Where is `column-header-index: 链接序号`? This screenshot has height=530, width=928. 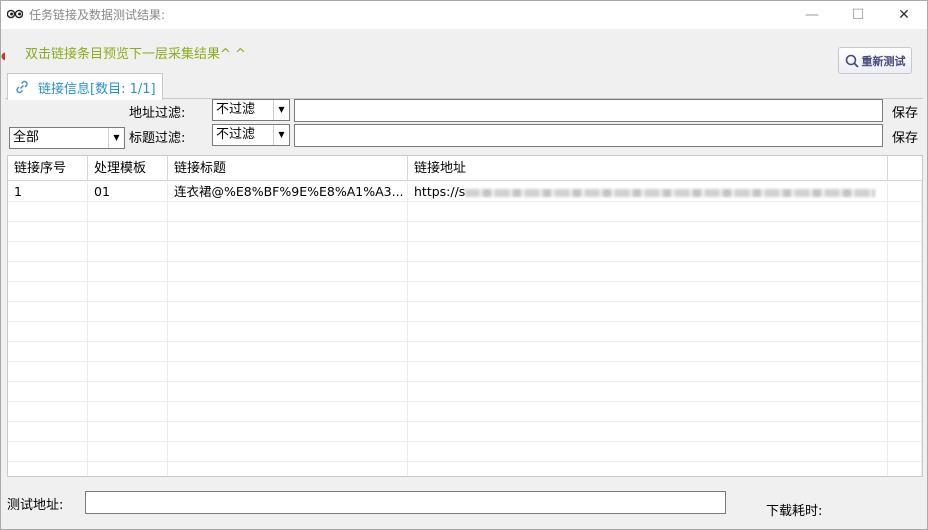
column-header-index: 链接序号 is located at coordinates (48, 168).